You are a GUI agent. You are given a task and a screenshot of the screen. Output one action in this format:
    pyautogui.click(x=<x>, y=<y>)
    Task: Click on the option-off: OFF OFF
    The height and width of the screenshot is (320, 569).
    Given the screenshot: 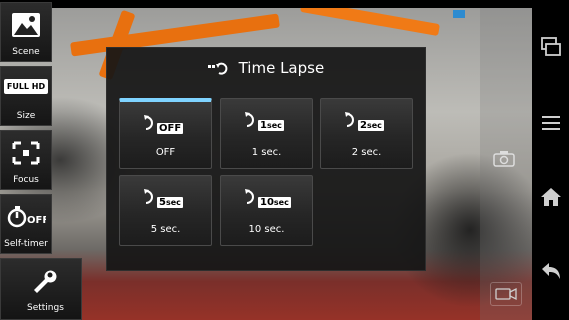 What is the action you would take?
    pyautogui.click(x=165, y=133)
    